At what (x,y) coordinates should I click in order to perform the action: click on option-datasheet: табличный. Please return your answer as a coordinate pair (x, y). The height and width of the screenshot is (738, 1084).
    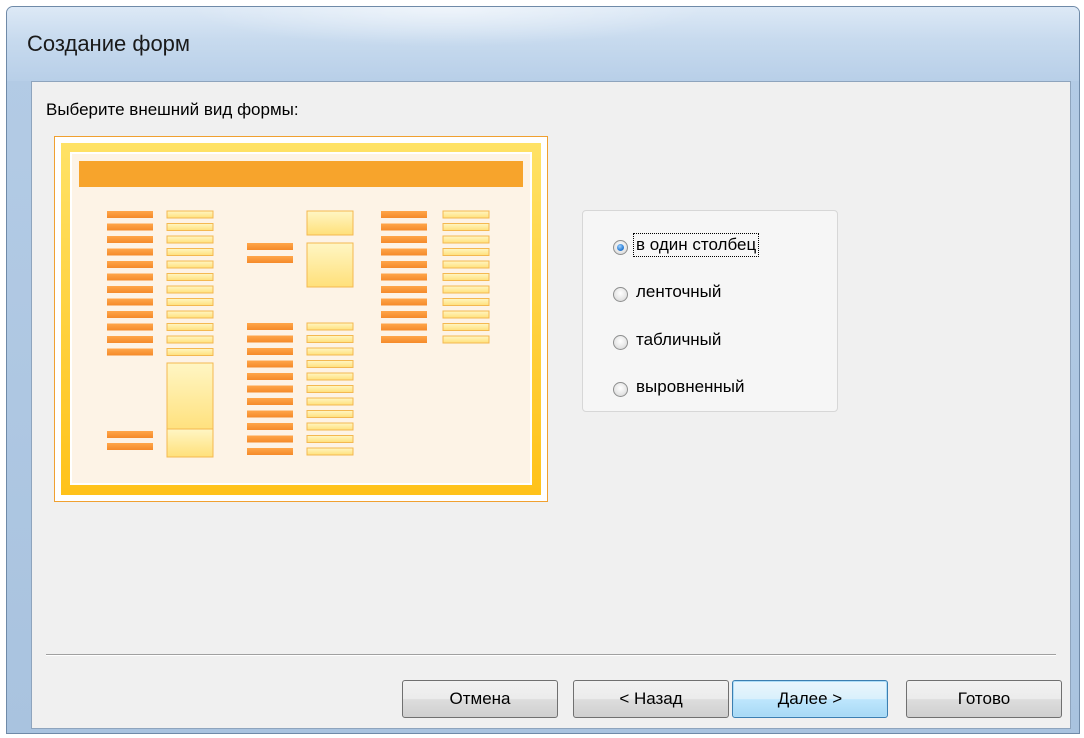
    Looking at the image, I should click on (668, 340).